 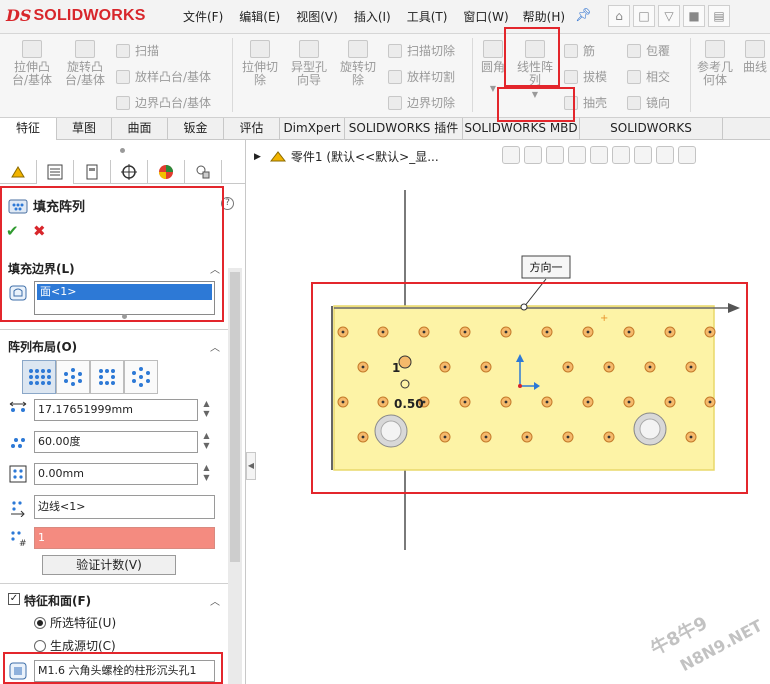 What do you see at coordinates (521, 129) in the screenshot?
I see `tab-solidworks-mbd: SOLIDWORKS MBD` at bounding box center [521, 129].